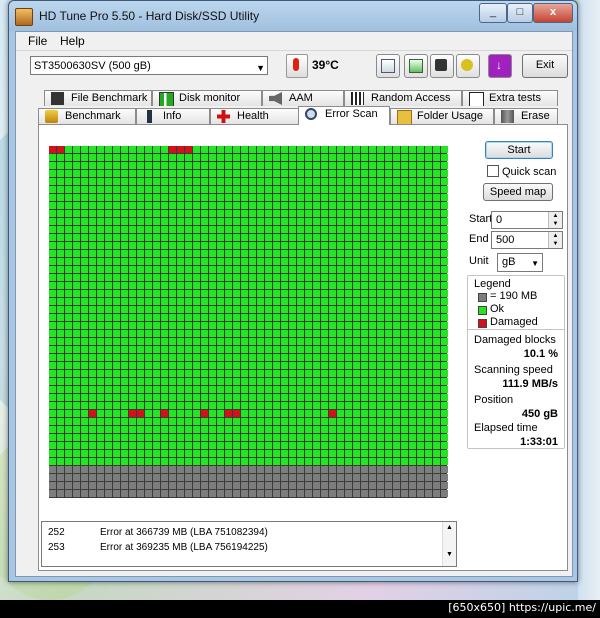  Describe the element at coordinates (173, 116) in the screenshot. I see `tab-info: Info` at that location.